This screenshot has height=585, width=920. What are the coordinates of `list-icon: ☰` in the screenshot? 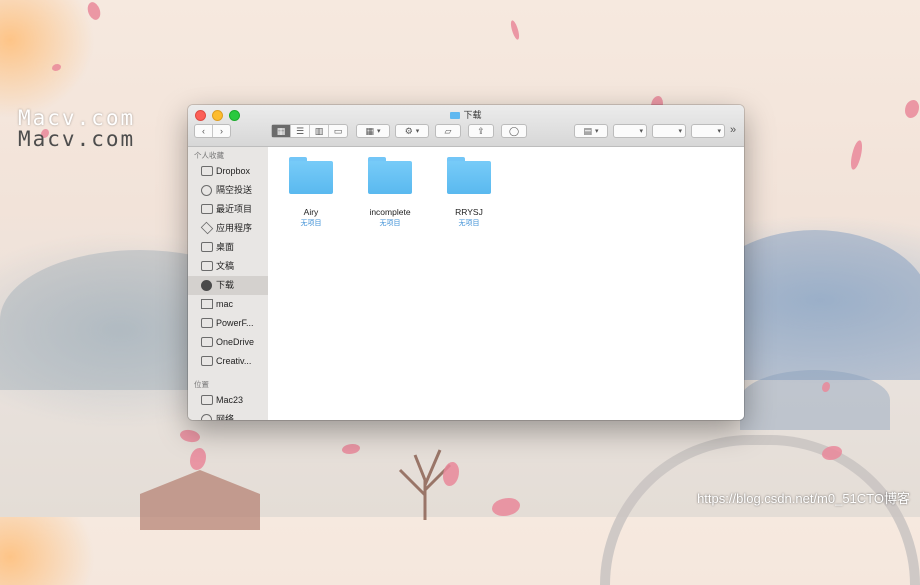 It's located at (300, 130).